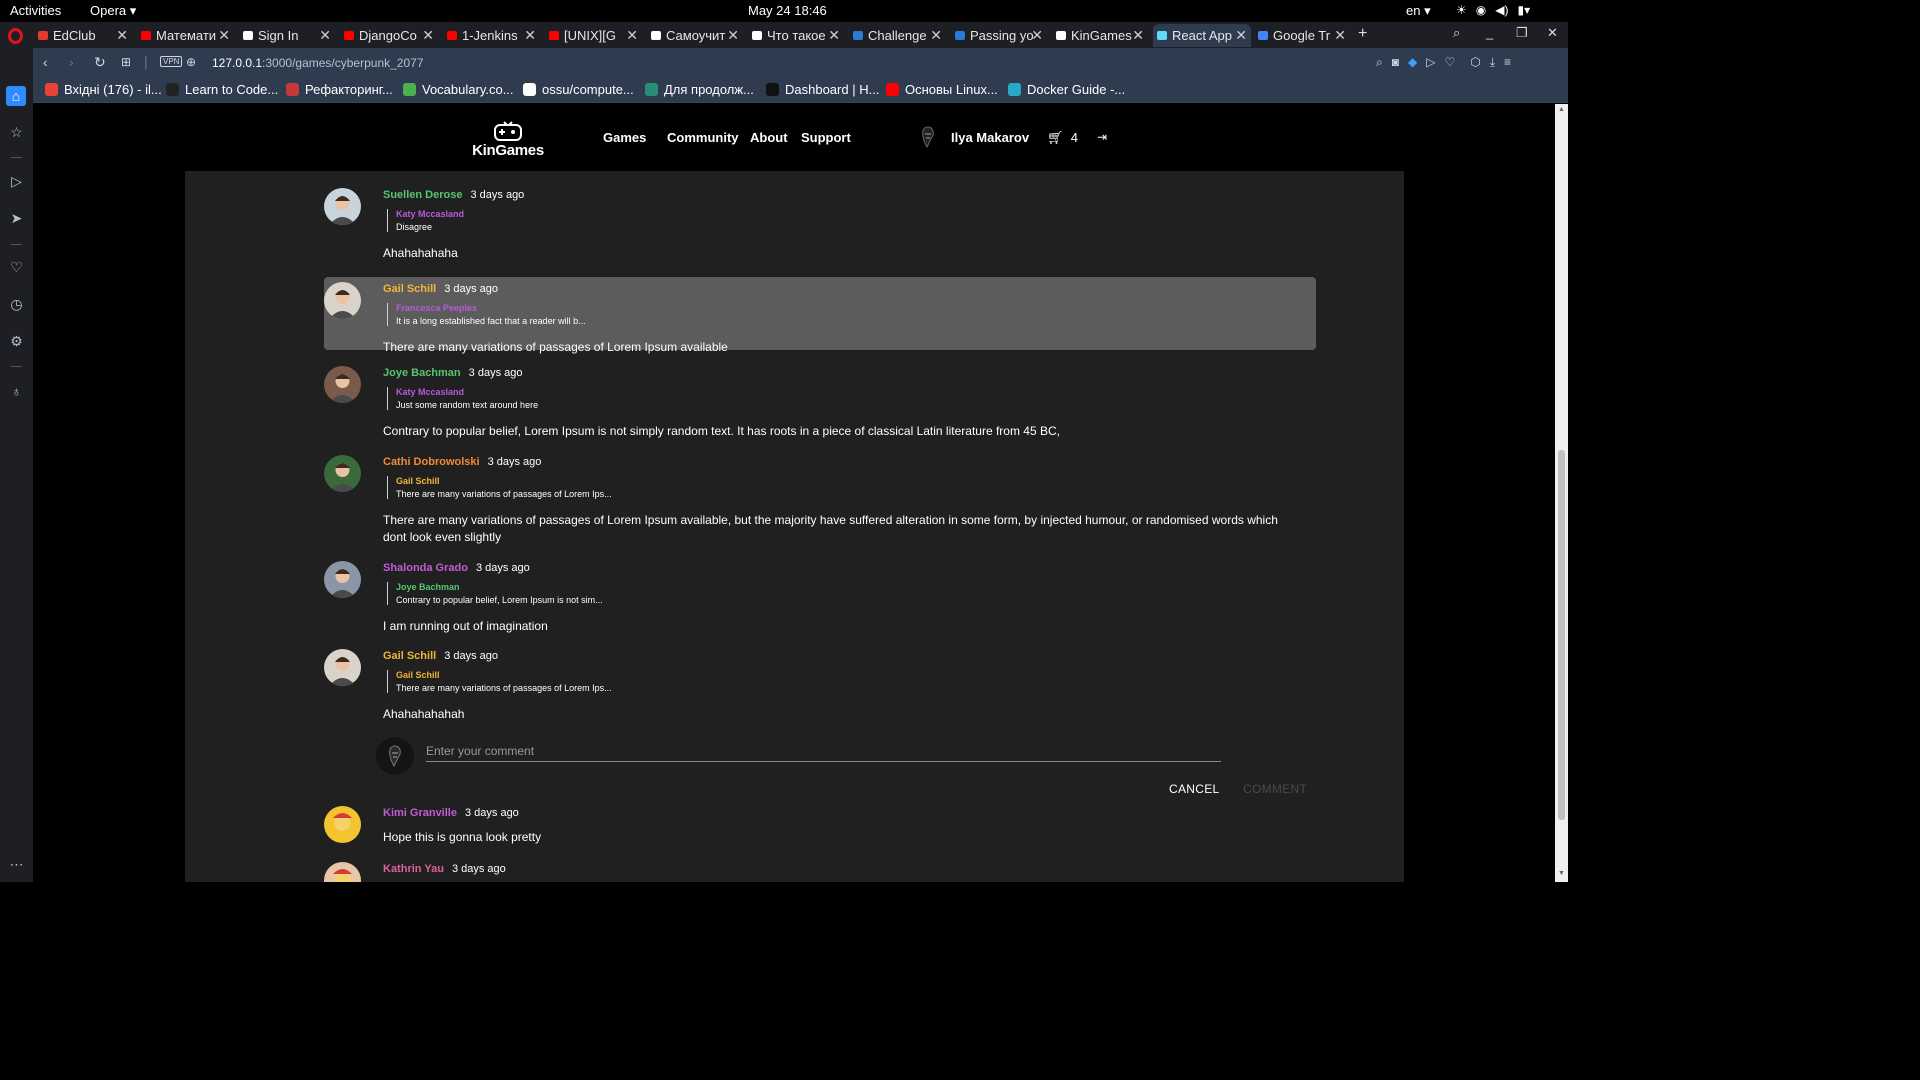  Describe the element at coordinates (1449, 62) in the screenshot. I see `bookmark-heart-icon: ♡` at that location.